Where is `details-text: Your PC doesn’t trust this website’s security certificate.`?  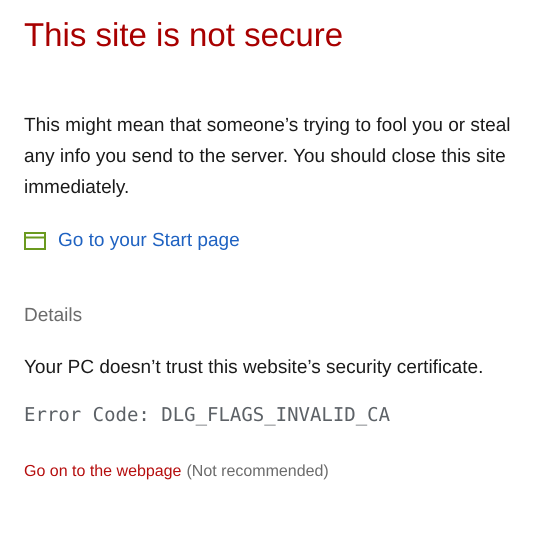 details-text: Your PC doesn’t trust this website’s security certificate. is located at coordinates (254, 368).